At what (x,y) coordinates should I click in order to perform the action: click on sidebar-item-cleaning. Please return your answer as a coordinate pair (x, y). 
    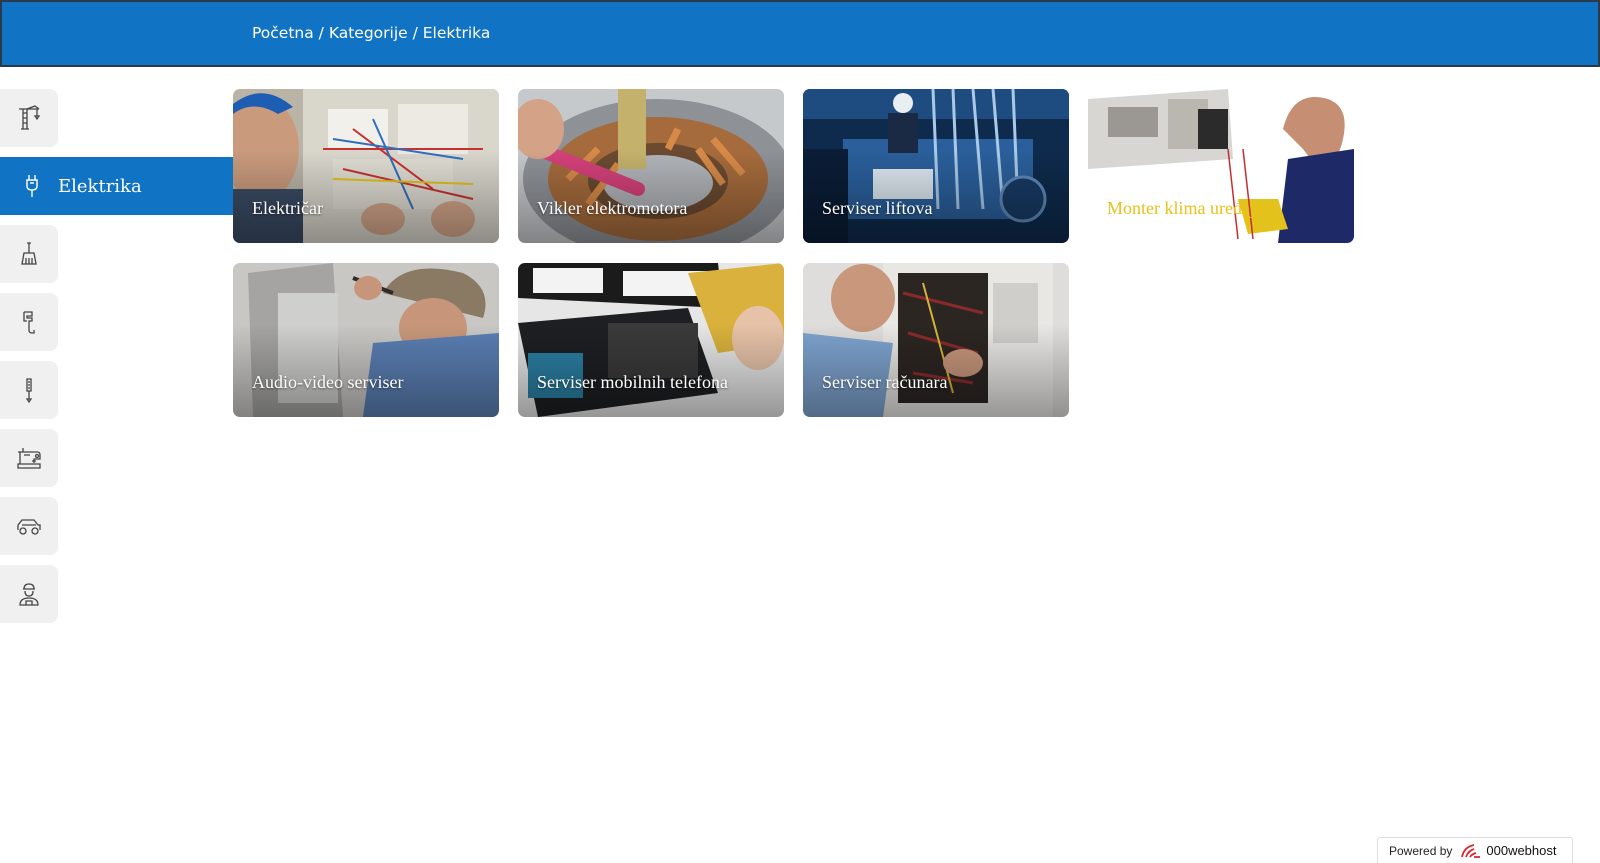
    Looking at the image, I should click on (29, 254).